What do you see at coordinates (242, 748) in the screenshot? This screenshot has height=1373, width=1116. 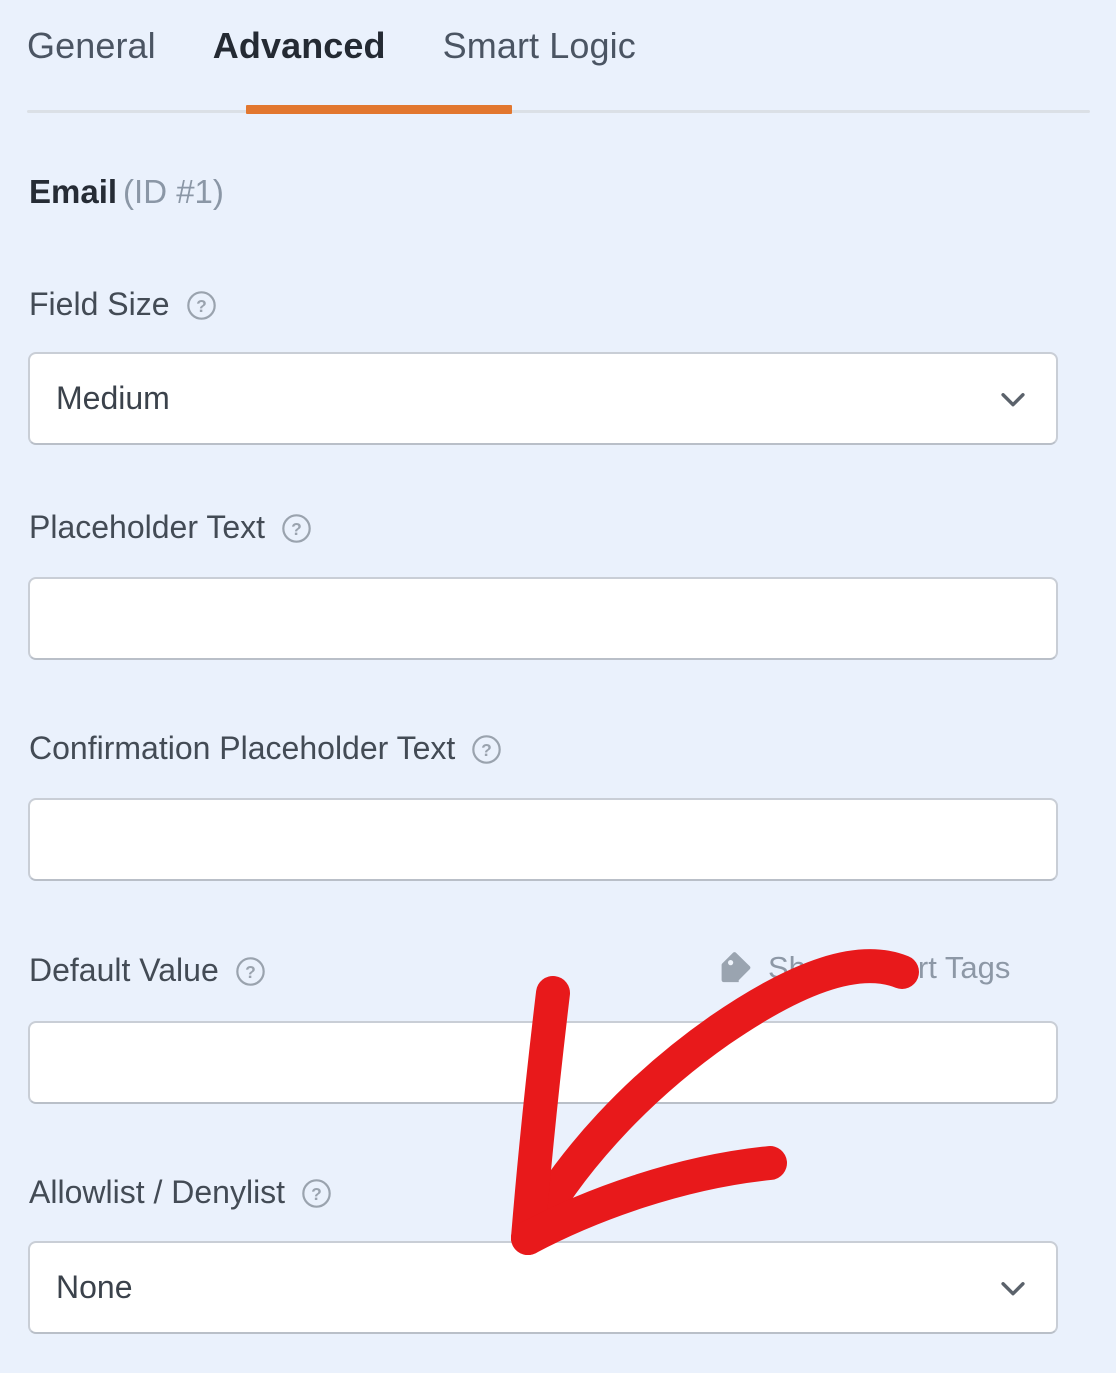 I see `label-confirmation-placeholder-text-text: Confirmation Placeholder Text` at bounding box center [242, 748].